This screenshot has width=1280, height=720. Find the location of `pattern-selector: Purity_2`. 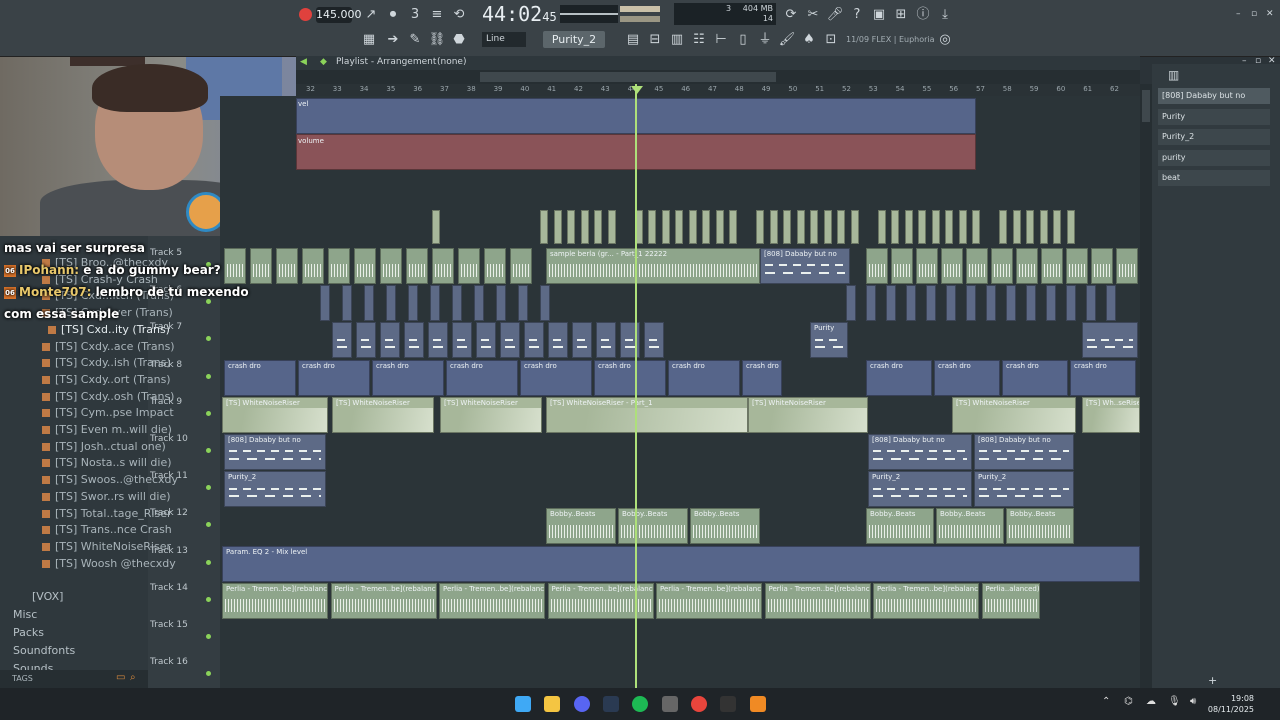

pattern-selector: Purity_2 is located at coordinates (574, 39).